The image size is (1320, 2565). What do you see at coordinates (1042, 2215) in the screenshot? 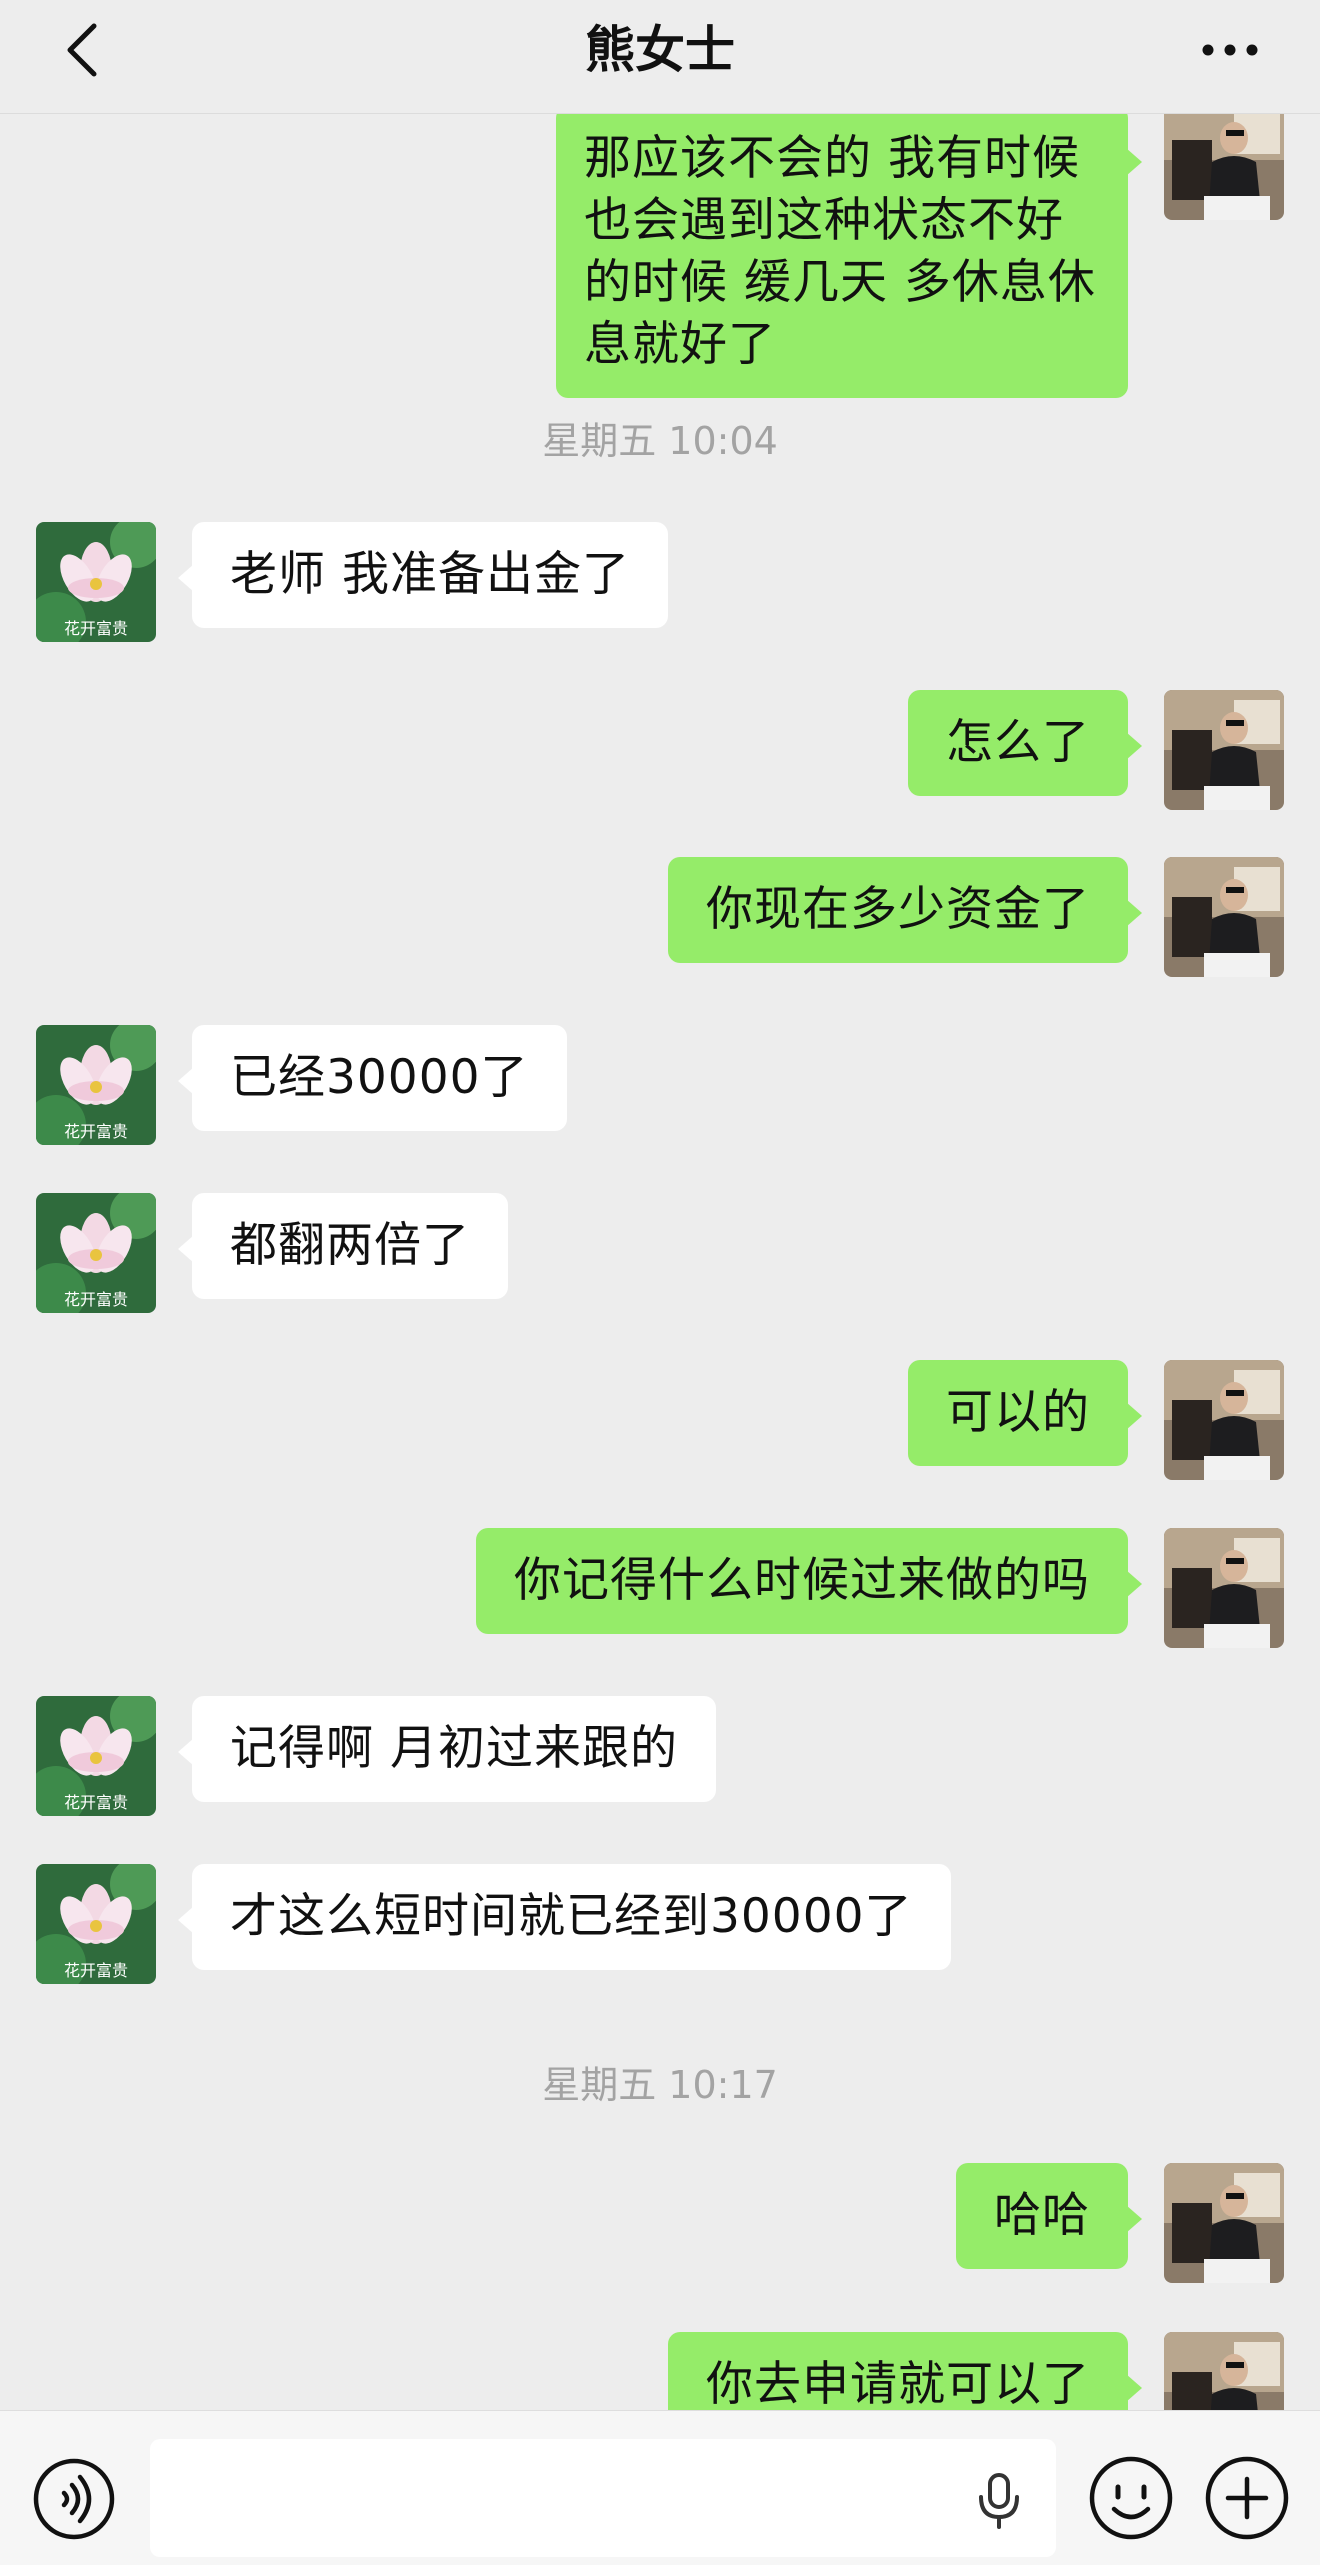
I see `message-text: 哈哈` at bounding box center [1042, 2215].